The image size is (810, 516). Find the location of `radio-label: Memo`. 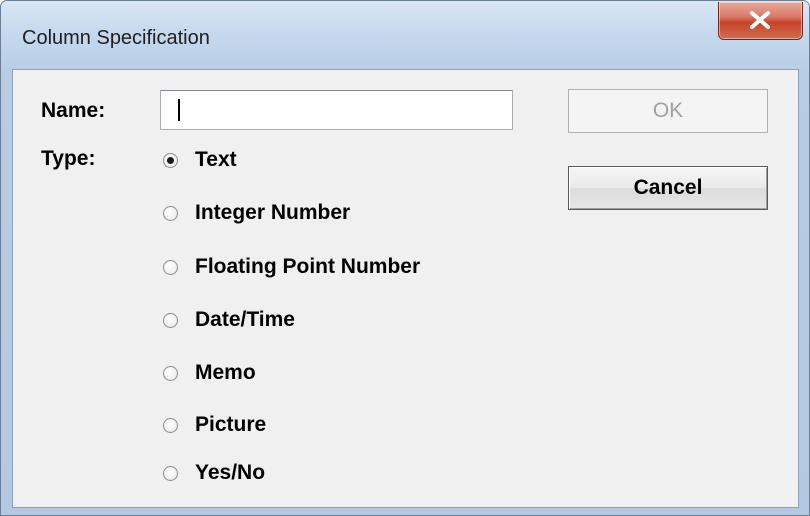

radio-label: Memo is located at coordinates (225, 372).